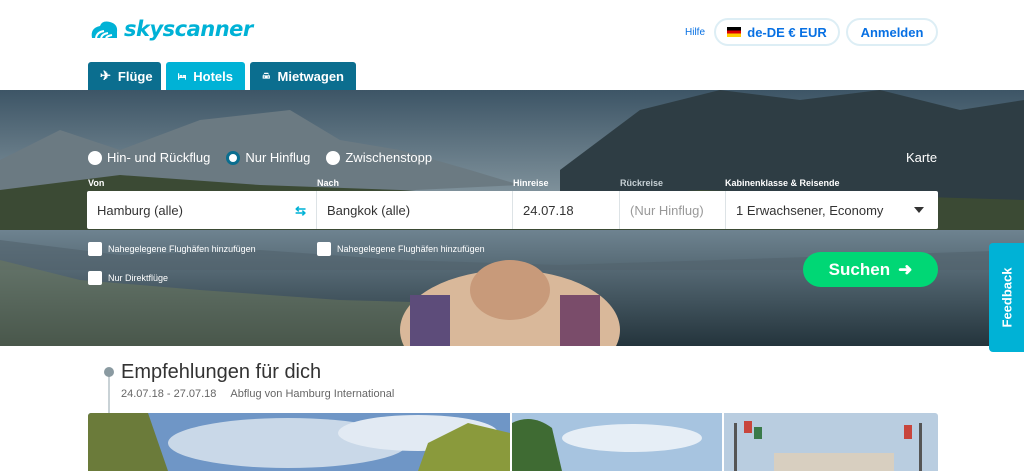 The width and height of the screenshot is (1024, 471). I want to click on cabin-travellers-value: 1 Erwachsener, Economy, so click(810, 210).